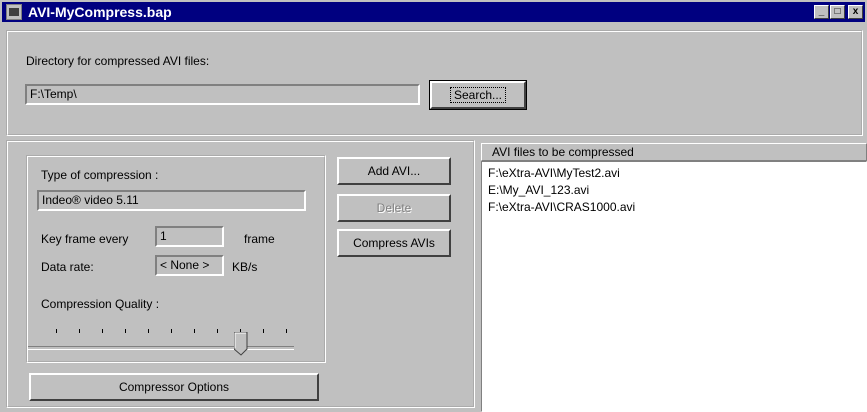 This screenshot has height=412, width=867. What do you see at coordinates (14, 12) in the screenshot?
I see `app-icon` at bounding box center [14, 12].